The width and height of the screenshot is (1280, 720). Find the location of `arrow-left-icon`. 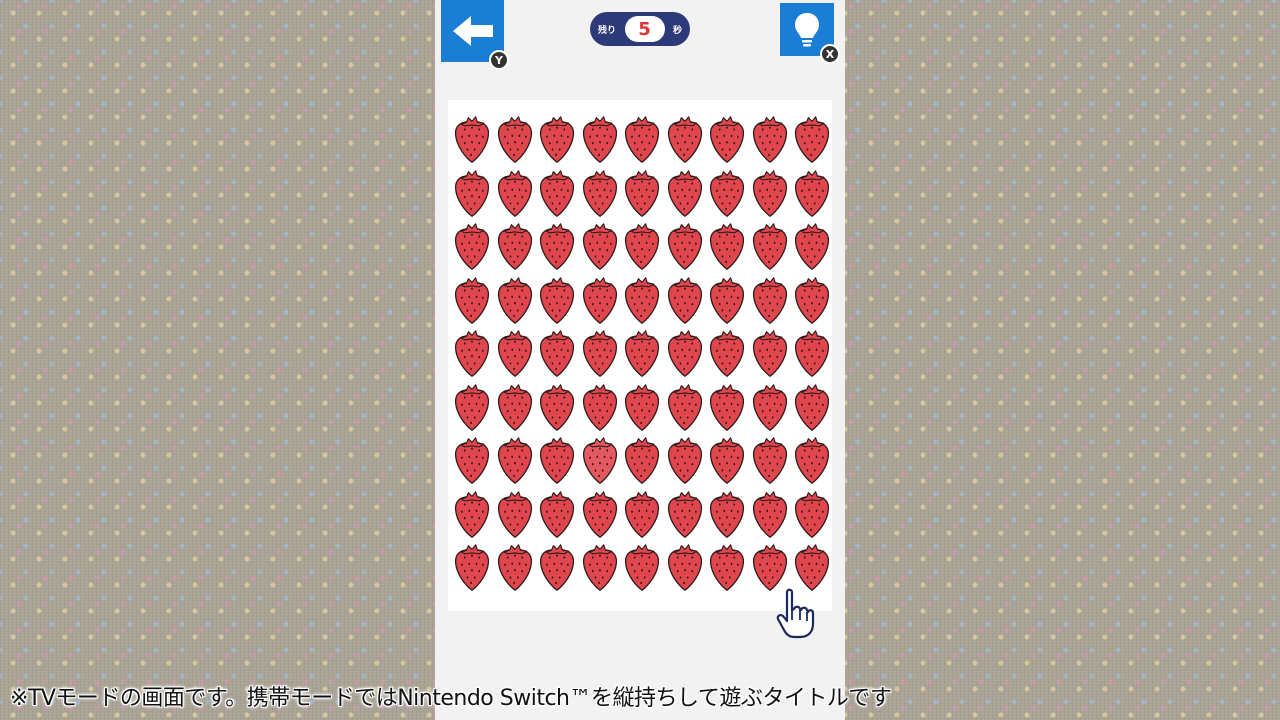

arrow-left-icon is located at coordinates (472, 31).